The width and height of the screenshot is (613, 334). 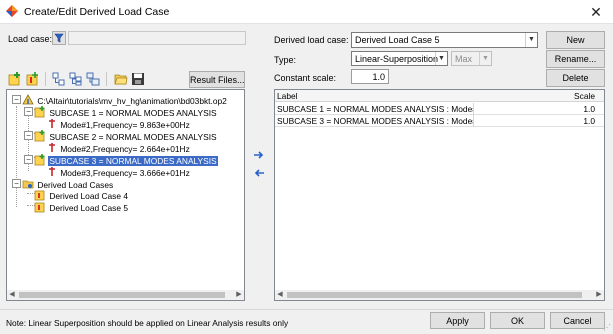 I want to click on load-case-input, so click(x=157, y=38).